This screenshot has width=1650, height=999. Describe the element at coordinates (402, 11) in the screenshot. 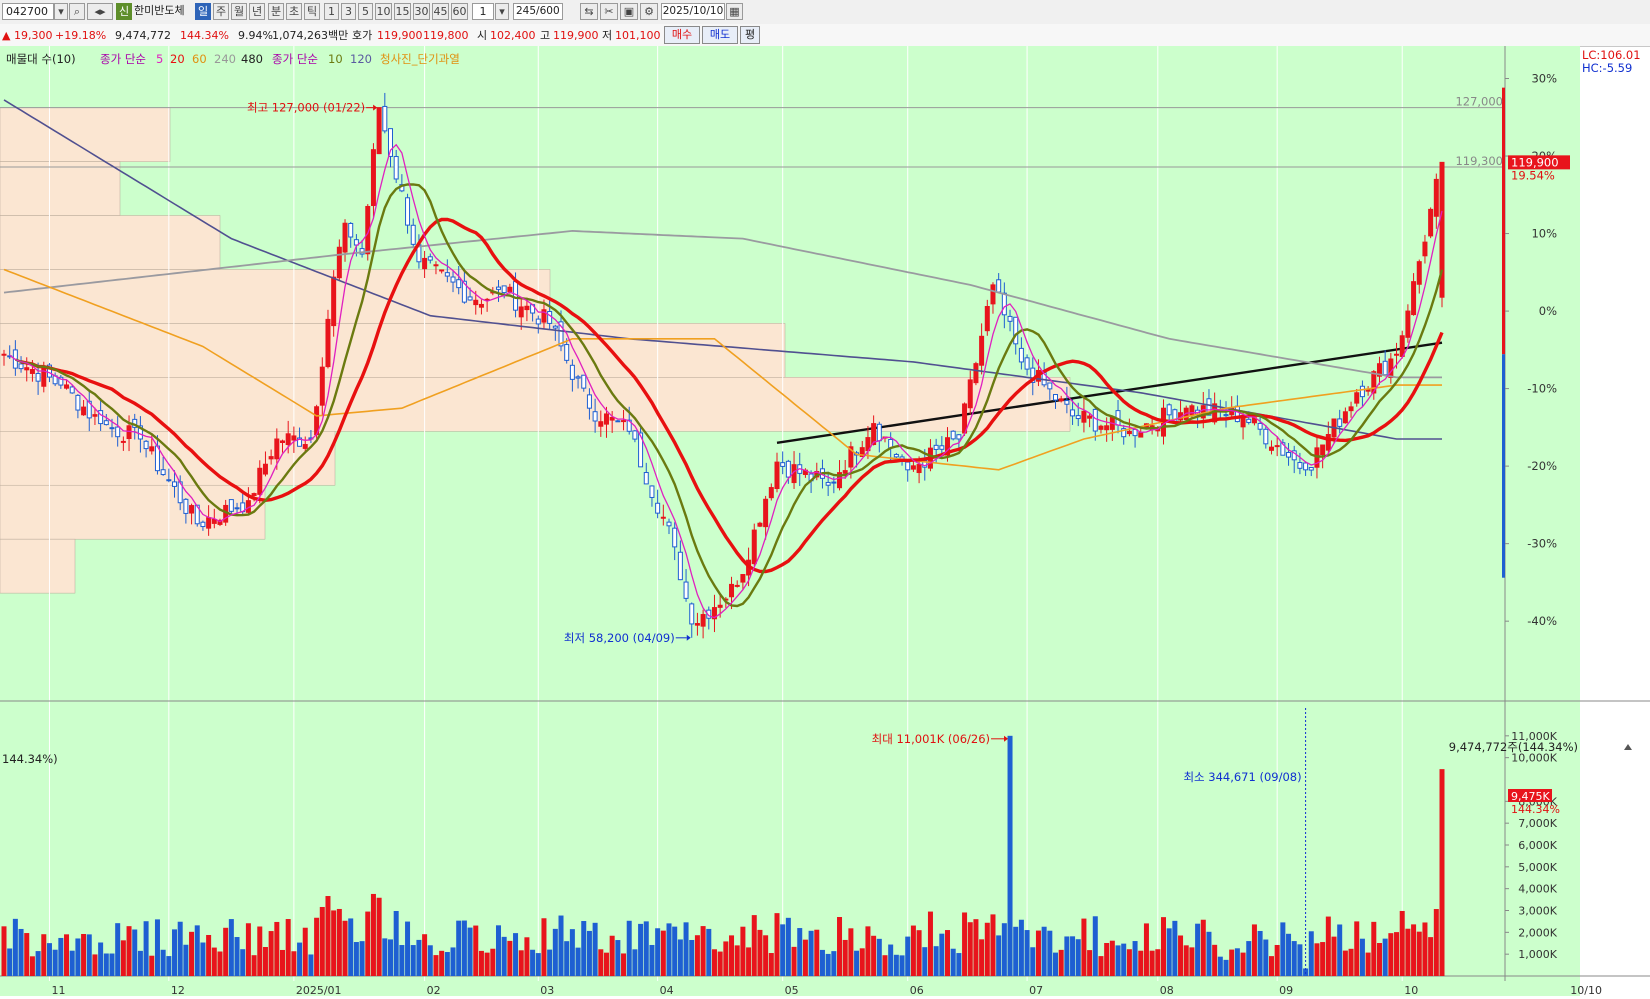

I see `interval-15: 15` at that location.